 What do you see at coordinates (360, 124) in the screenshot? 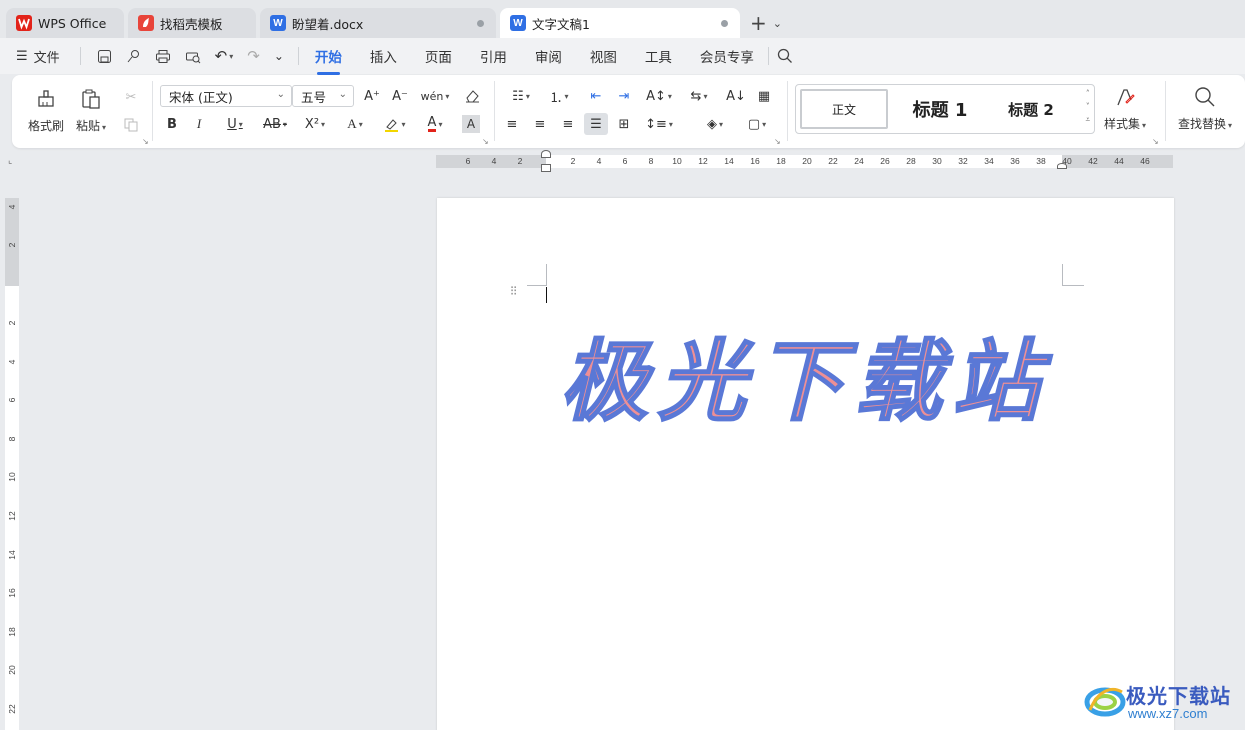
I see `chevron-down-icon: ▾` at bounding box center [360, 124].